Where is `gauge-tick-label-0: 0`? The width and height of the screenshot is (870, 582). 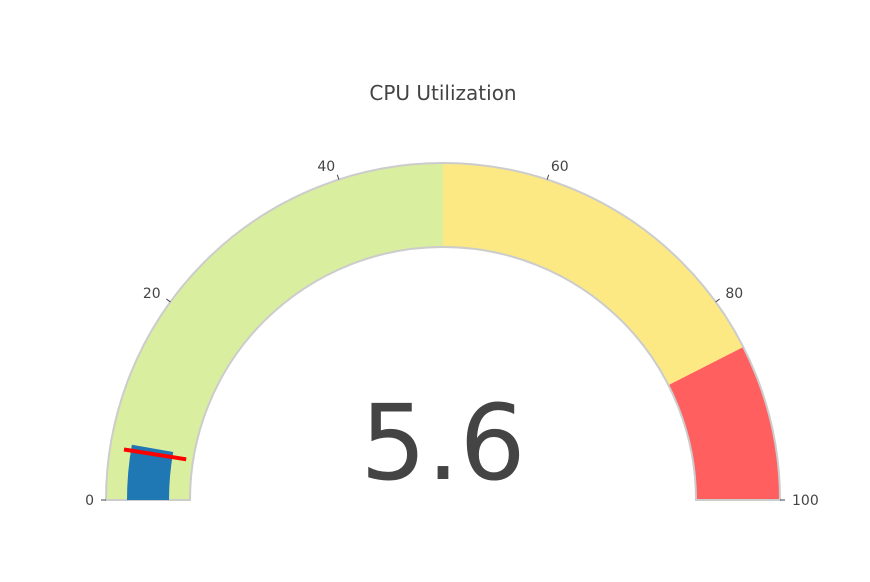 gauge-tick-label-0: 0 is located at coordinates (89, 501).